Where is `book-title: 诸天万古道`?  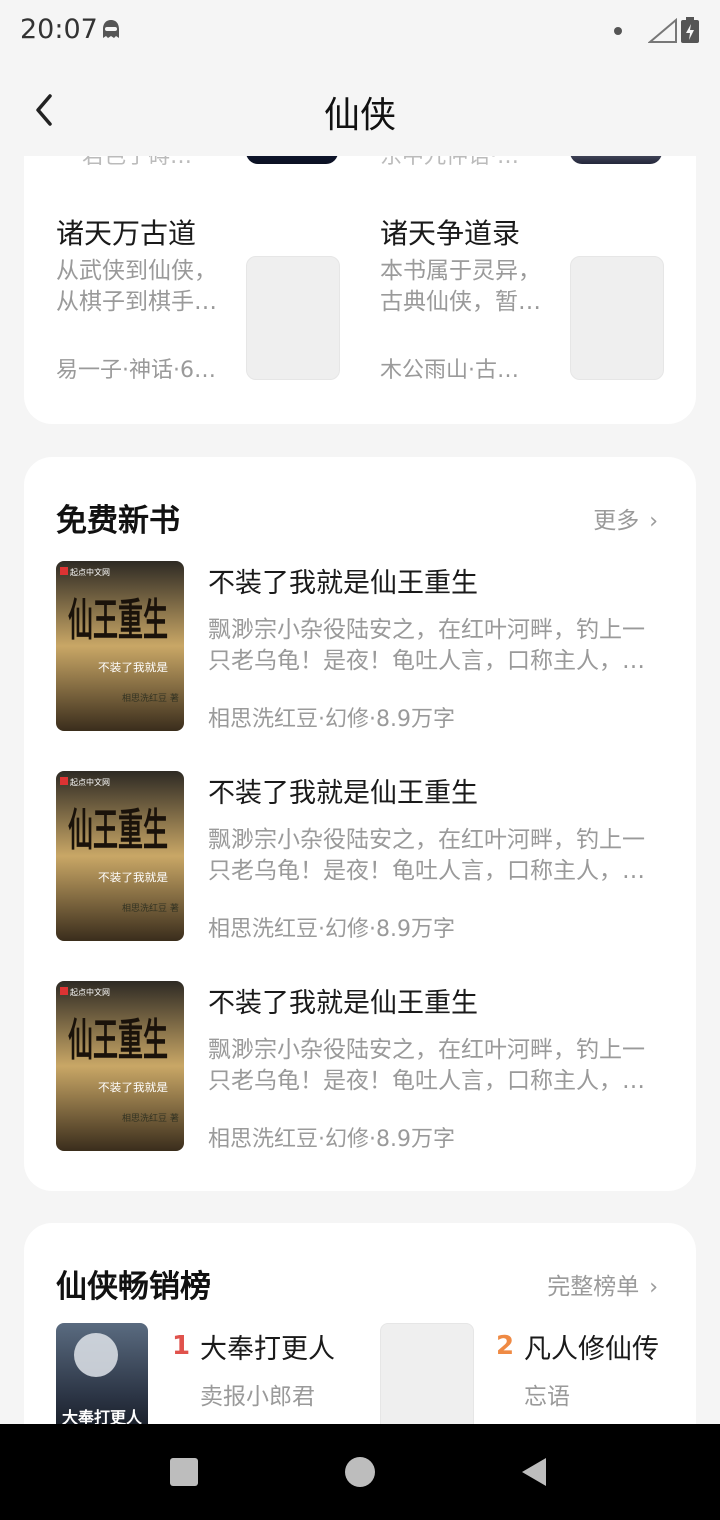 book-title: 诸天万古道 is located at coordinates (126, 233).